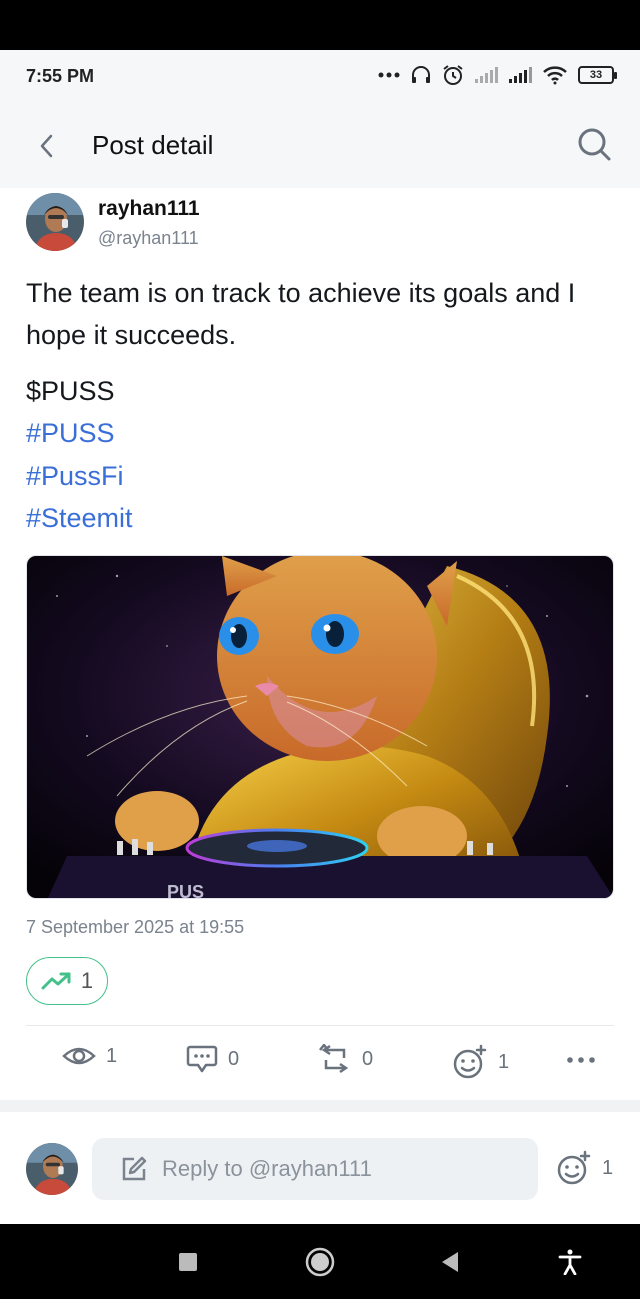  Describe the element at coordinates (202, 1059) in the screenshot. I see `comment-icon` at that location.